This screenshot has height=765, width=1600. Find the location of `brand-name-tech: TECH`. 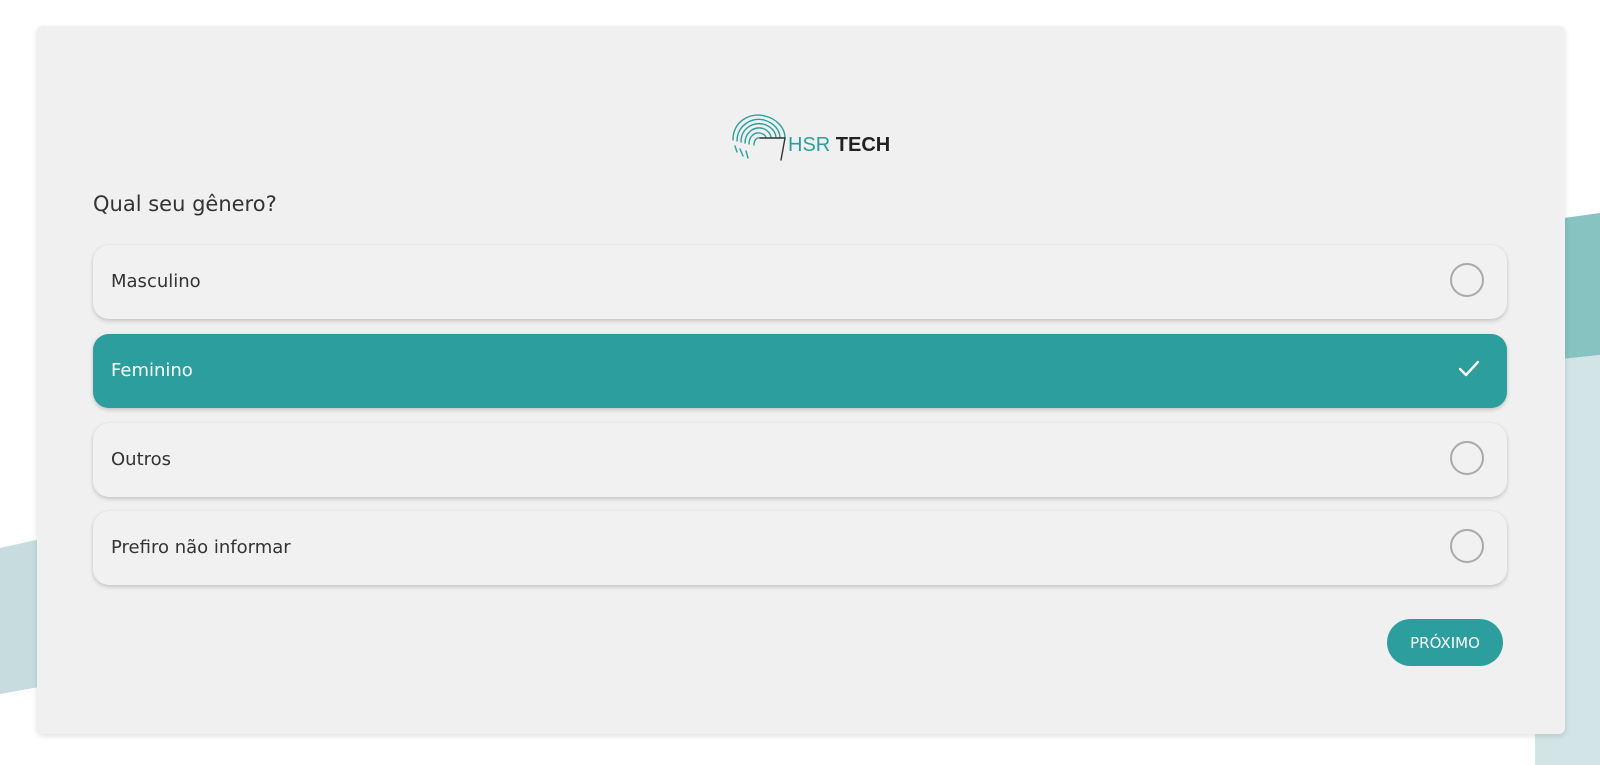

brand-name-tech: TECH is located at coordinates (863, 145).